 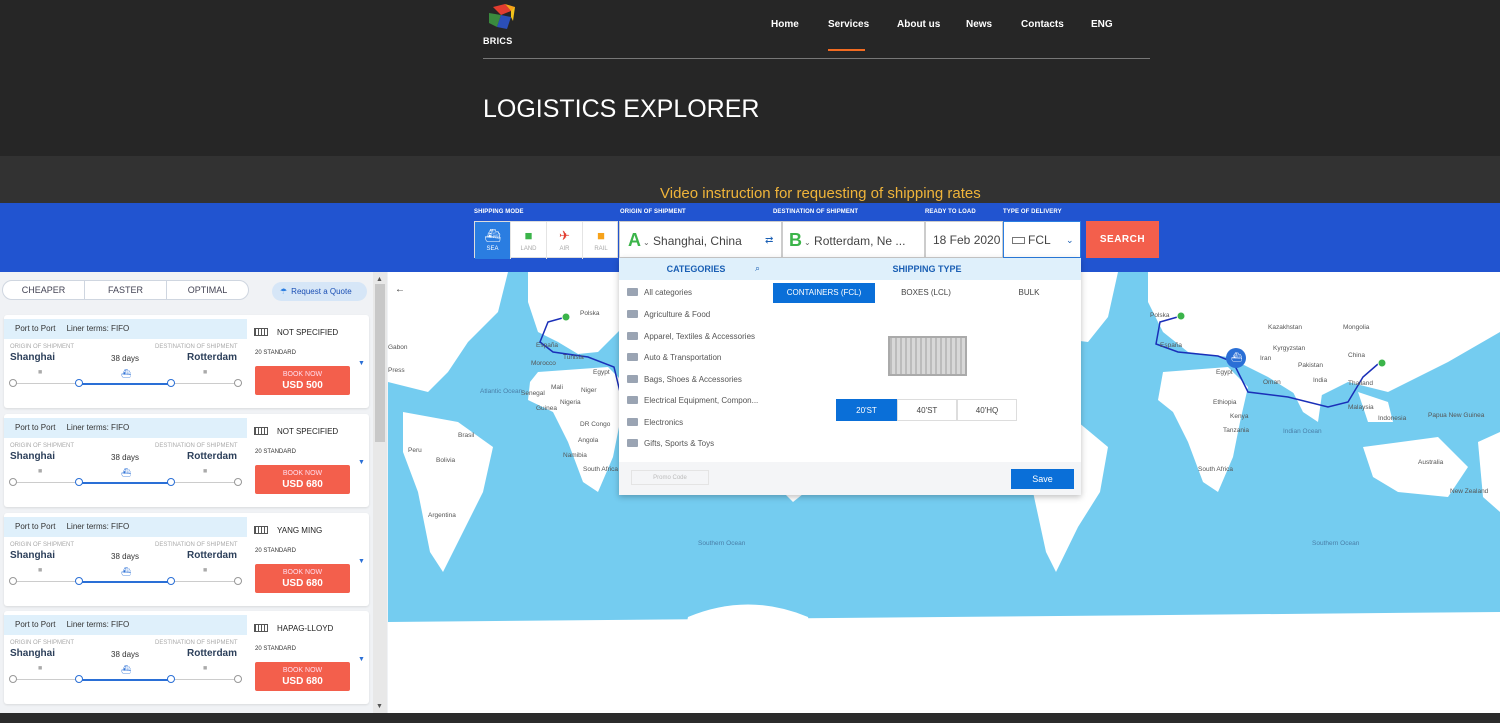 What do you see at coordinates (866, 410) in the screenshot?
I see `size-20st: 20'ST` at bounding box center [866, 410].